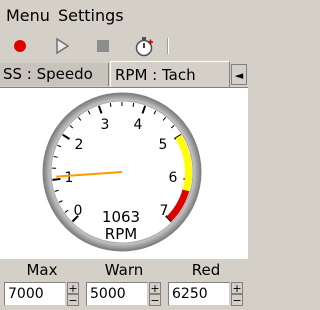 The width and height of the screenshot is (320, 310). Describe the element at coordinates (105, 125) in the screenshot. I see `gauge-tick-label: 3` at that location.